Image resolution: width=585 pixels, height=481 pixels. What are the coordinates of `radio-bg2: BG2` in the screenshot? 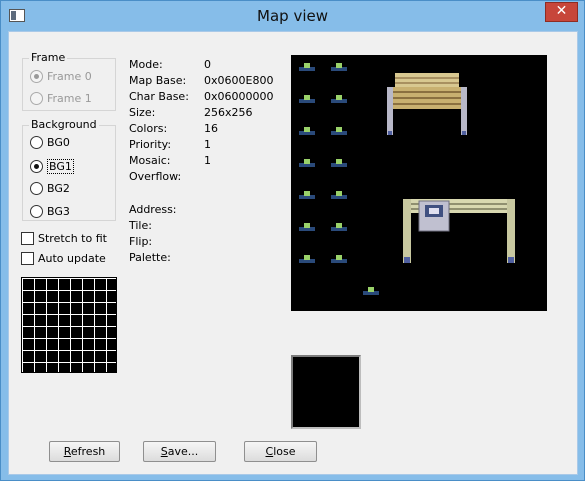 It's located at (50, 188).